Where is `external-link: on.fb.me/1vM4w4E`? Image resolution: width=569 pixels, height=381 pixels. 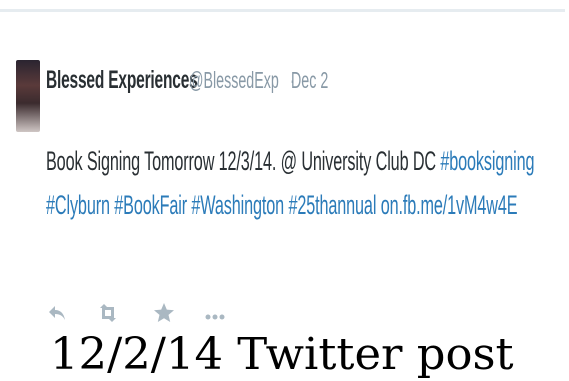
external-link: on.fb.me/1vM4w4E is located at coordinates (449, 205).